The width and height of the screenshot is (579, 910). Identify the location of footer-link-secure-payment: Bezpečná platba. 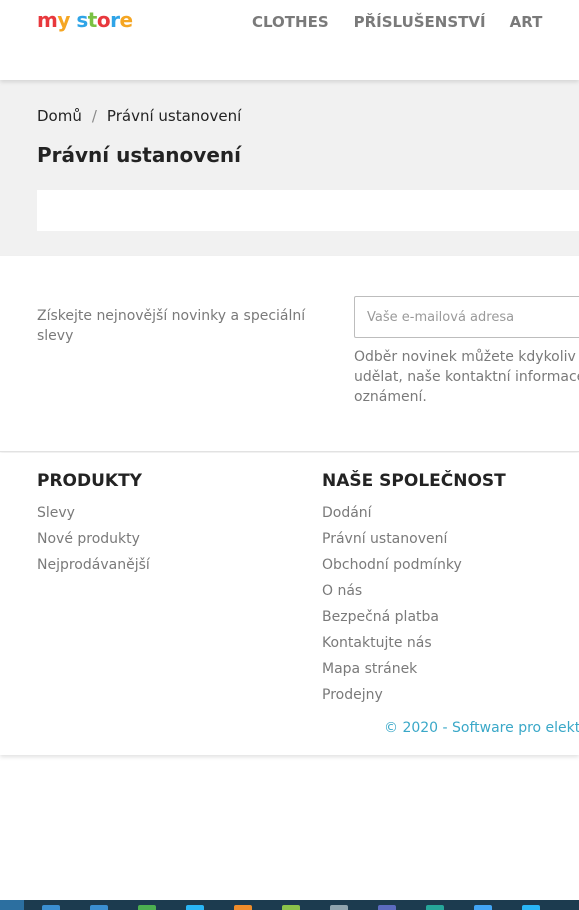
(414, 617).